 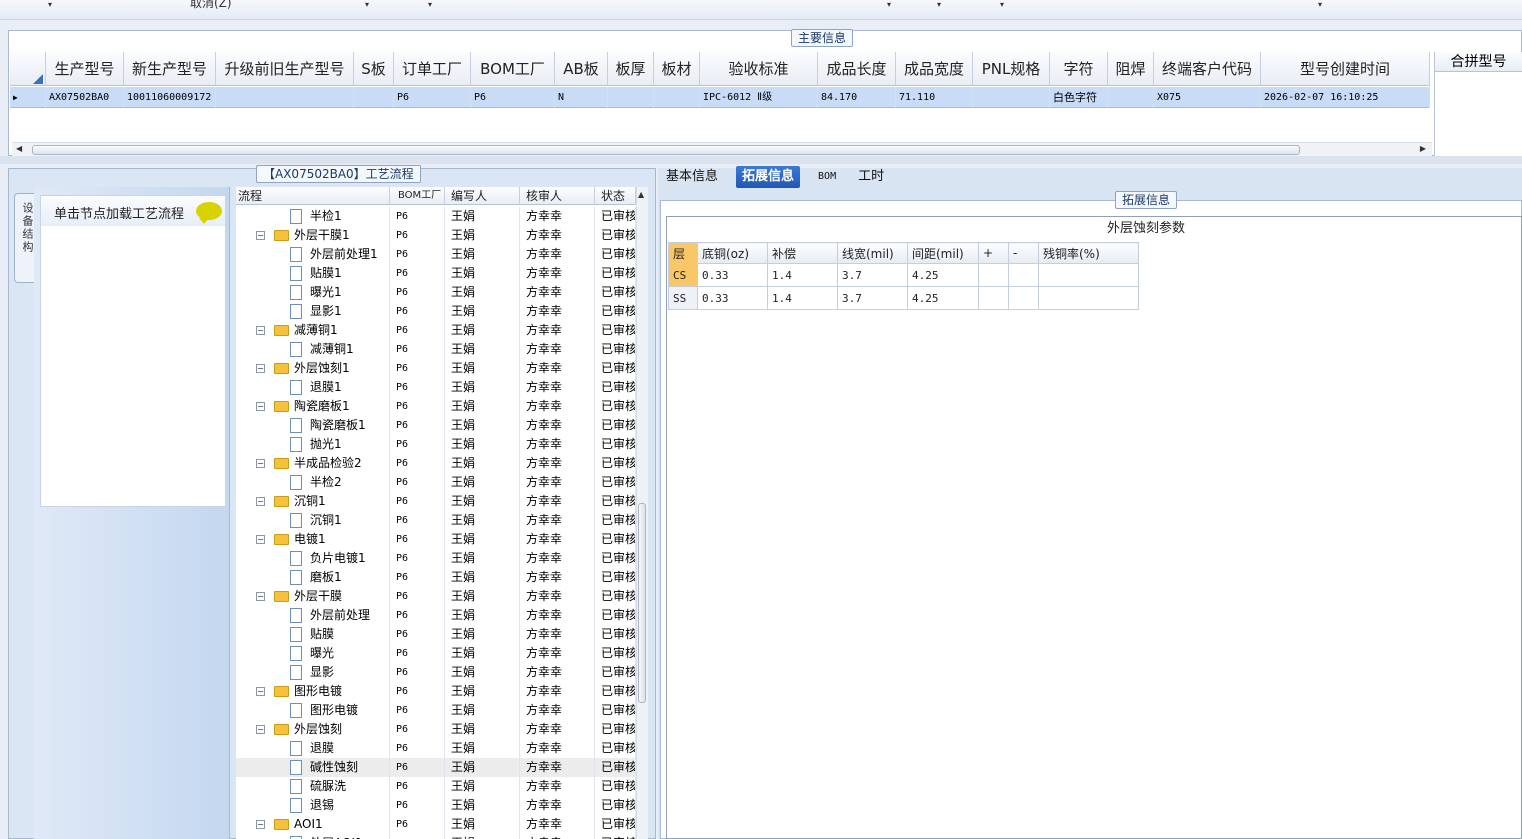 What do you see at coordinates (313, 387) in the screenshot?
I see `tree-node: 退膜1` at bounding box center [313, 387].